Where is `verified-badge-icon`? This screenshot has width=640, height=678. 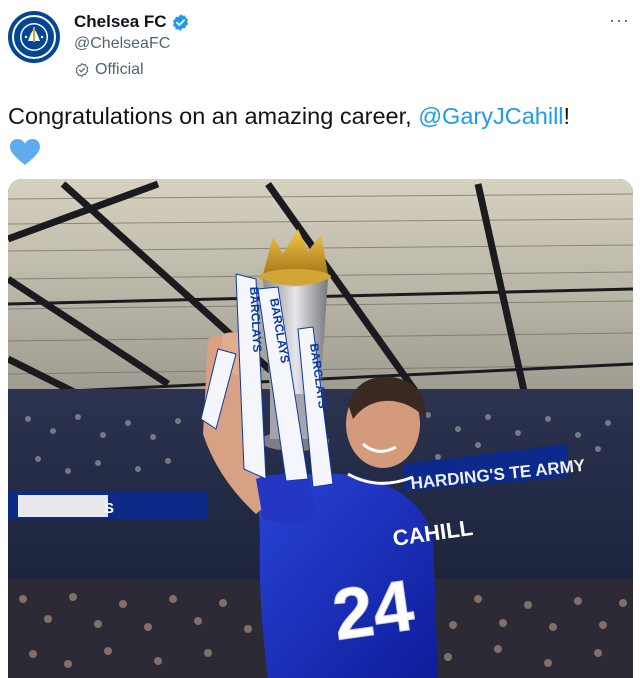 verified-badge-icon is located at coordinates (180, 22).